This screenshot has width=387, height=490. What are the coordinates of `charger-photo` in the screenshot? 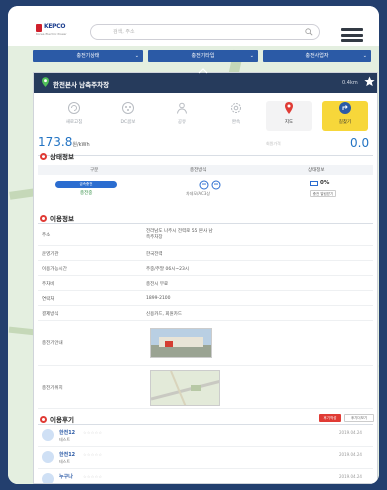 It's located at (181, 343).